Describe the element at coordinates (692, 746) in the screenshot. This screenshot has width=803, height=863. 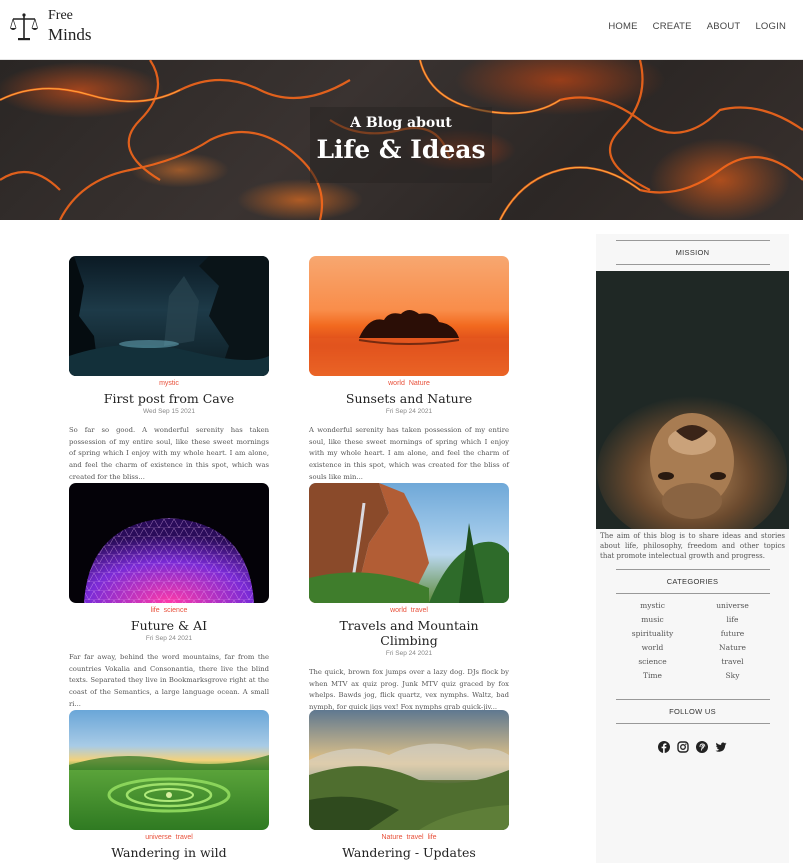
I see `social-links` at that location.